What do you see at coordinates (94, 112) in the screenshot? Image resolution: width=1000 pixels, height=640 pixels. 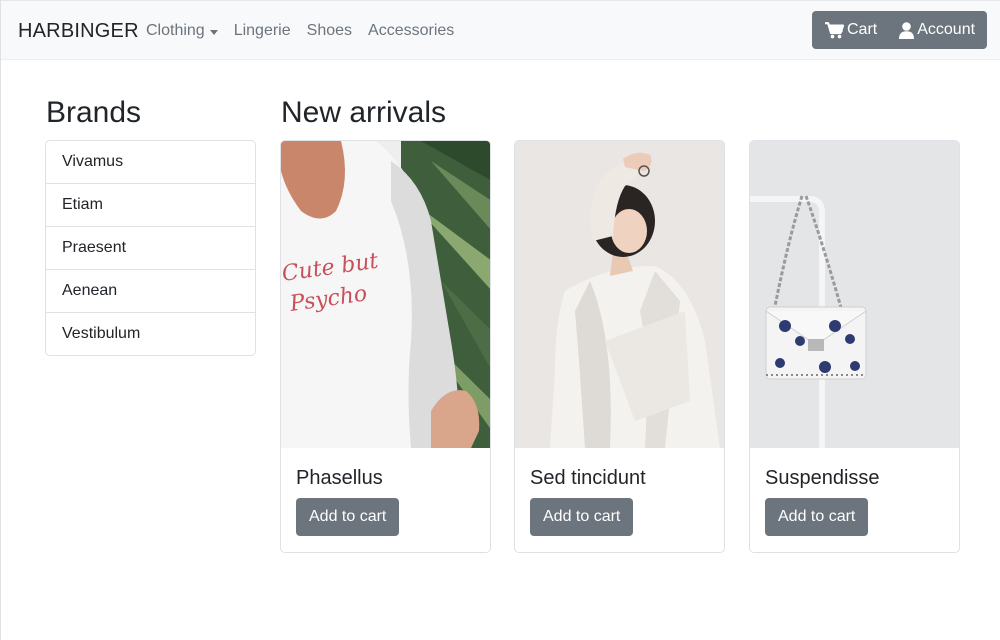 I see `brands-heading: Brands` at bounding box center [94, 112].